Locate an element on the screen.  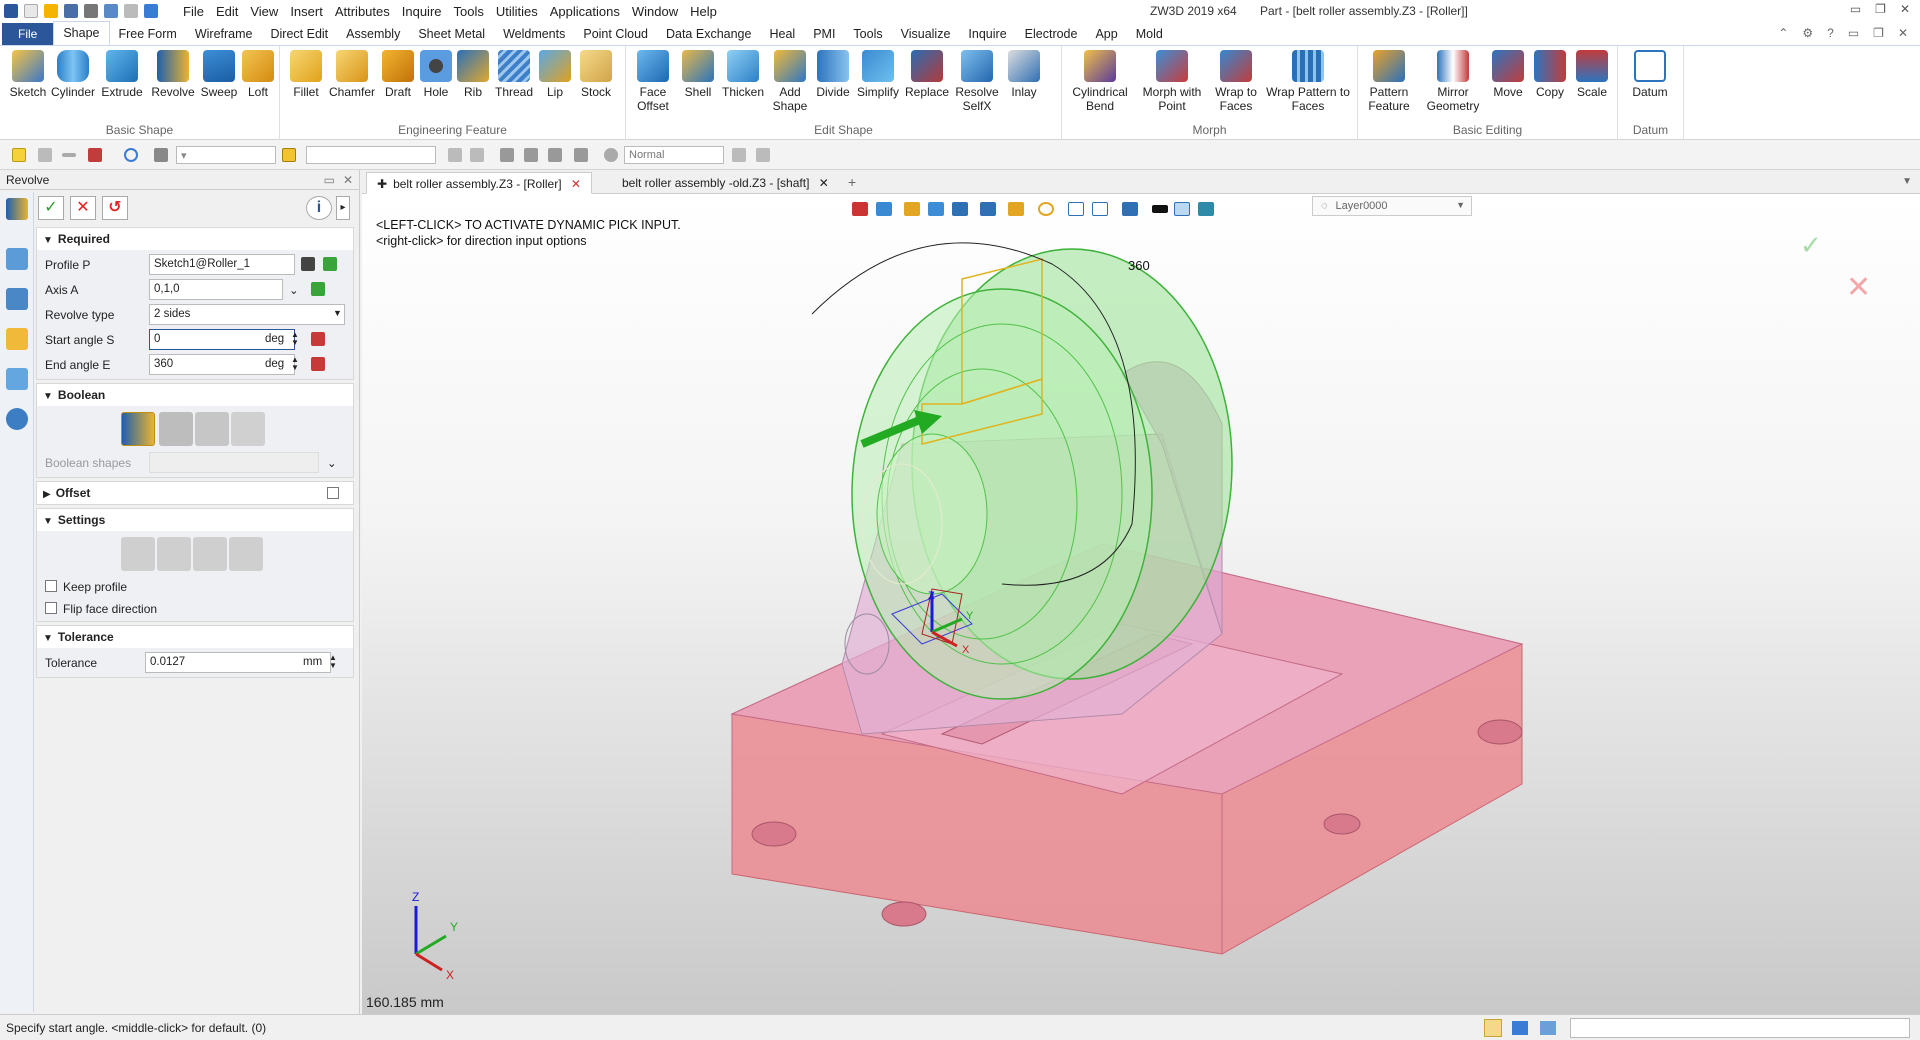
save-icon is located at coordinates (71, 11).